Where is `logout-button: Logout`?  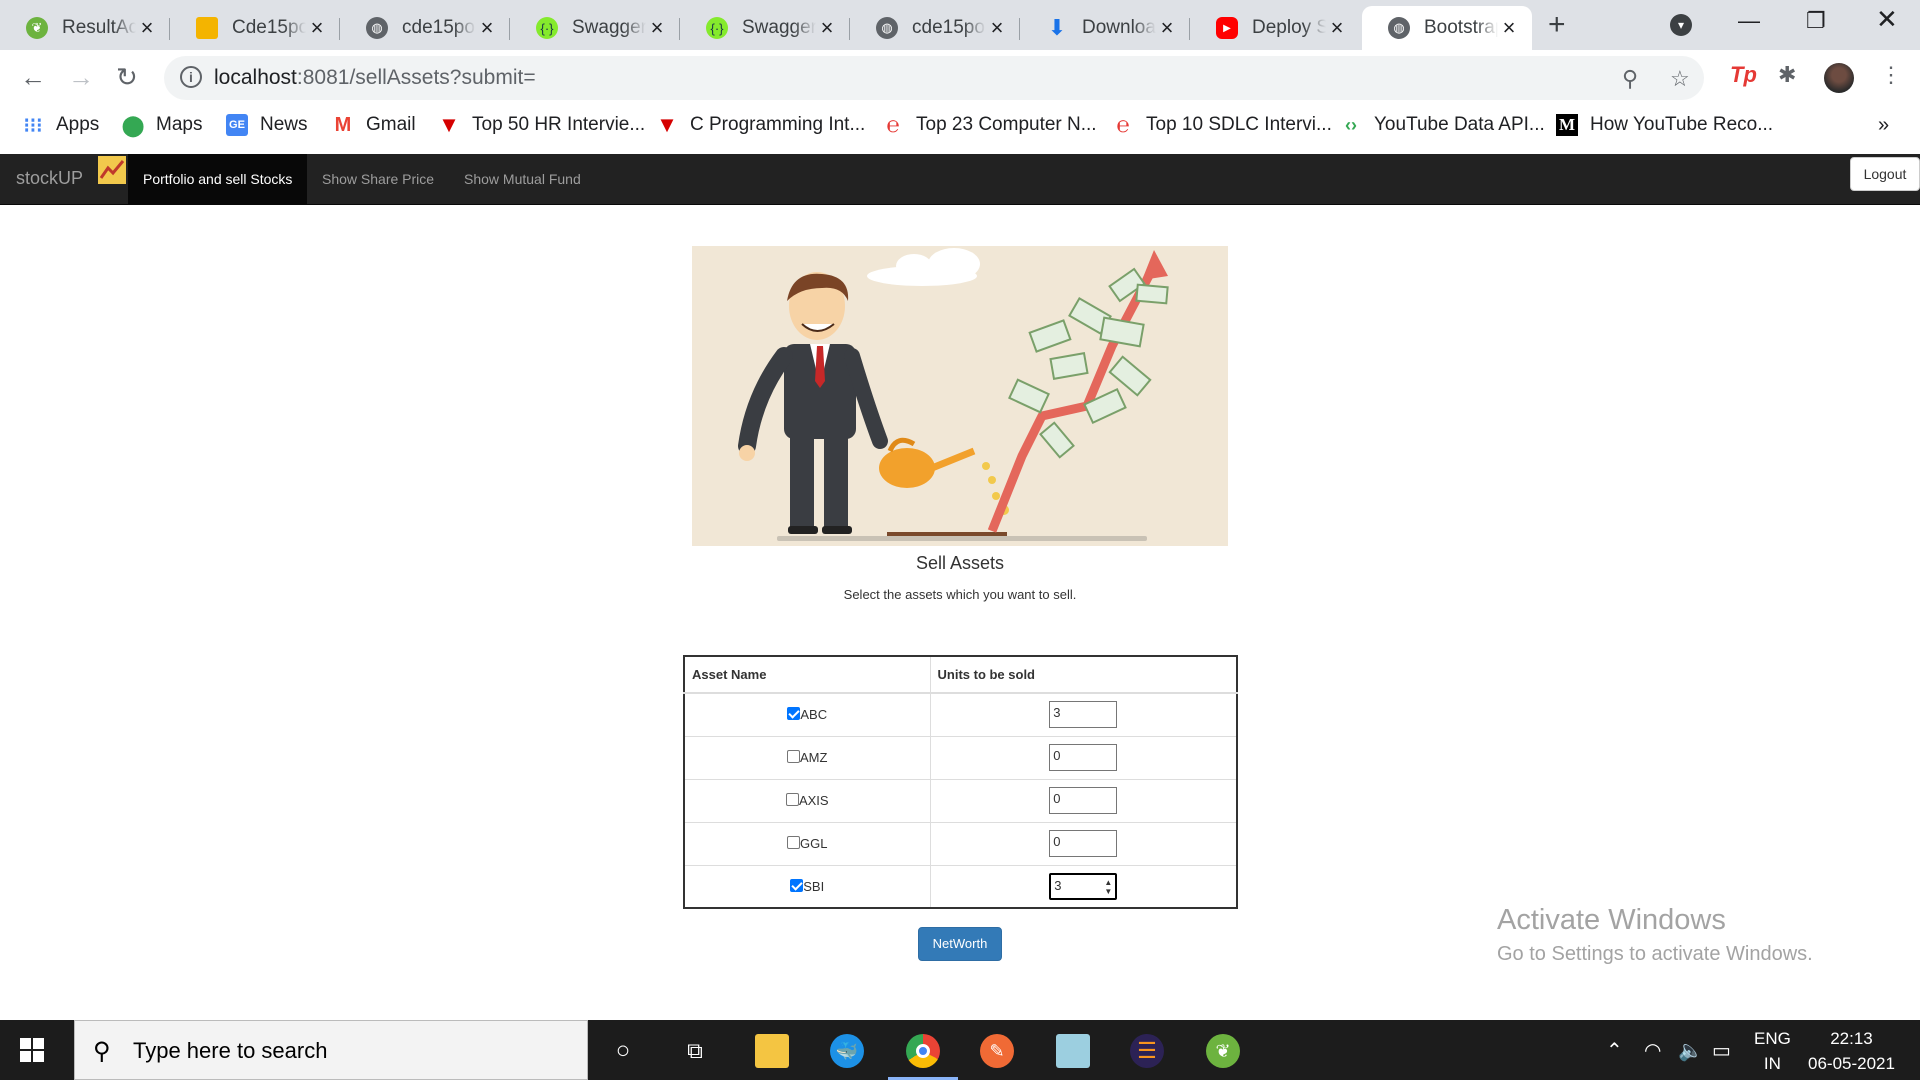 logout-button: Logout is located at coordinates (1885, 174).